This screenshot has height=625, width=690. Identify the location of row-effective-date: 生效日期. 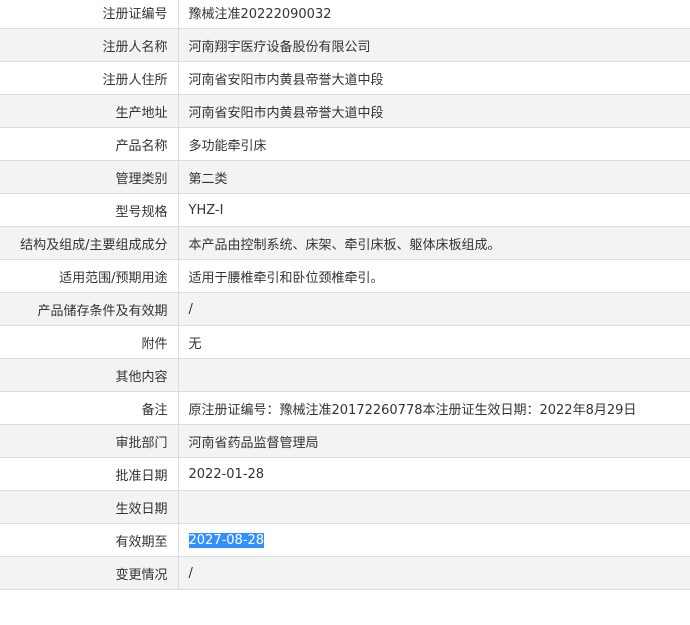
(345, 507).